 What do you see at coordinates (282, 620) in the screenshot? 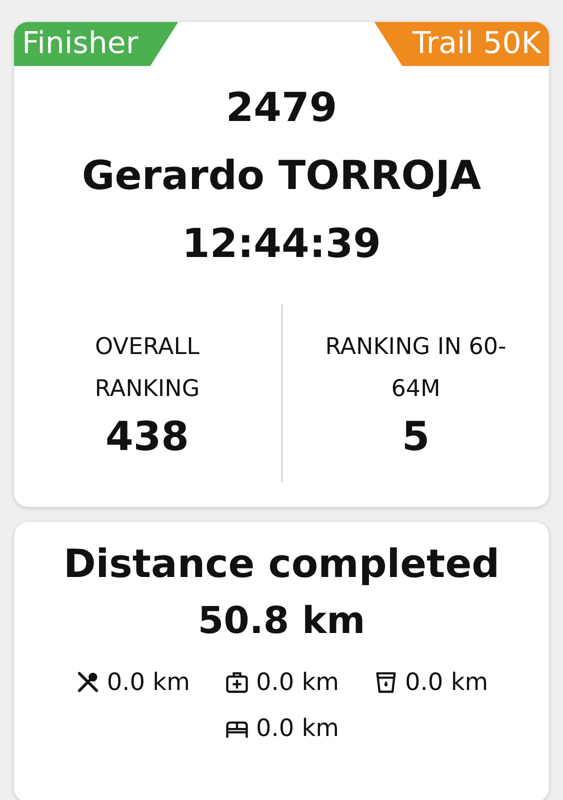
I see `distance-value: 50.8 km` at bounding box center [282, 620].